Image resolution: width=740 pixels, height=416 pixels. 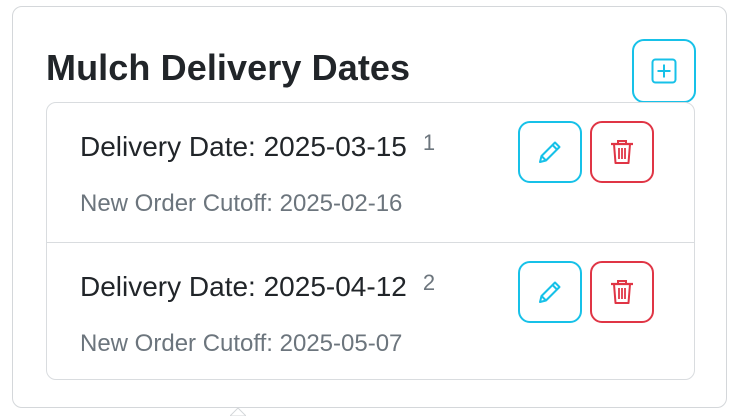 I want to click on delivery-date-line: Delivery Date: 2025-04-12 2, so click(x=257, y=287).